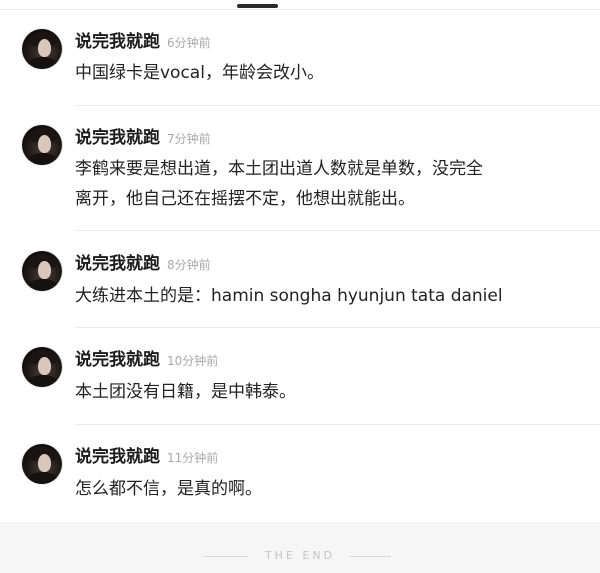 The image size is (600, 573). I want to click on comment-line: 本土团没有日籍，是中韩泰。, so click(185, 392).